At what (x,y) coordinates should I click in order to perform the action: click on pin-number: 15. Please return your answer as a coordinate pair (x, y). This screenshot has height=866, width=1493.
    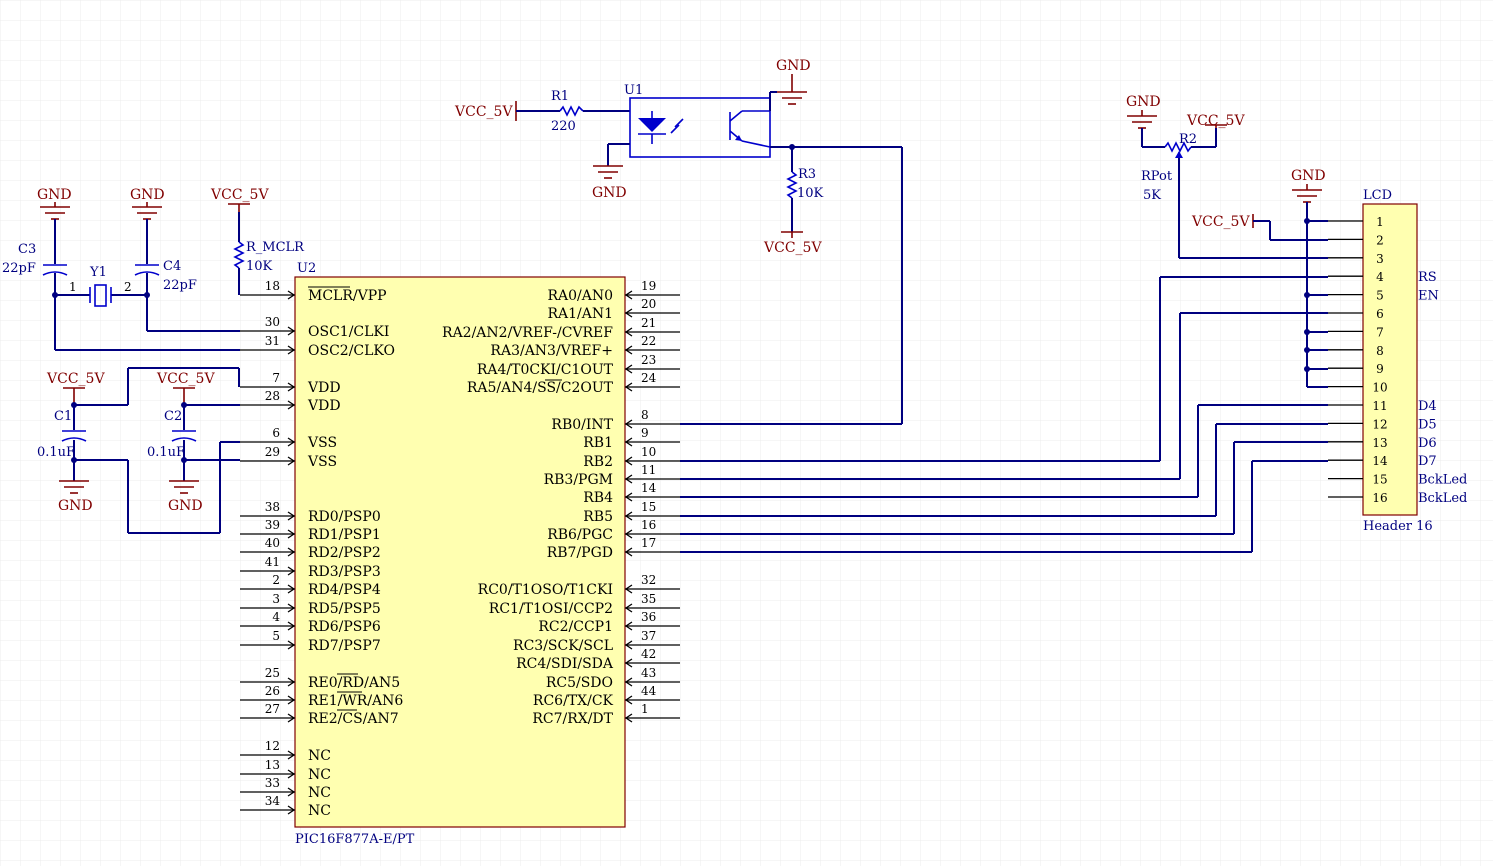
    Looking at the image, I should click on (648, 507).